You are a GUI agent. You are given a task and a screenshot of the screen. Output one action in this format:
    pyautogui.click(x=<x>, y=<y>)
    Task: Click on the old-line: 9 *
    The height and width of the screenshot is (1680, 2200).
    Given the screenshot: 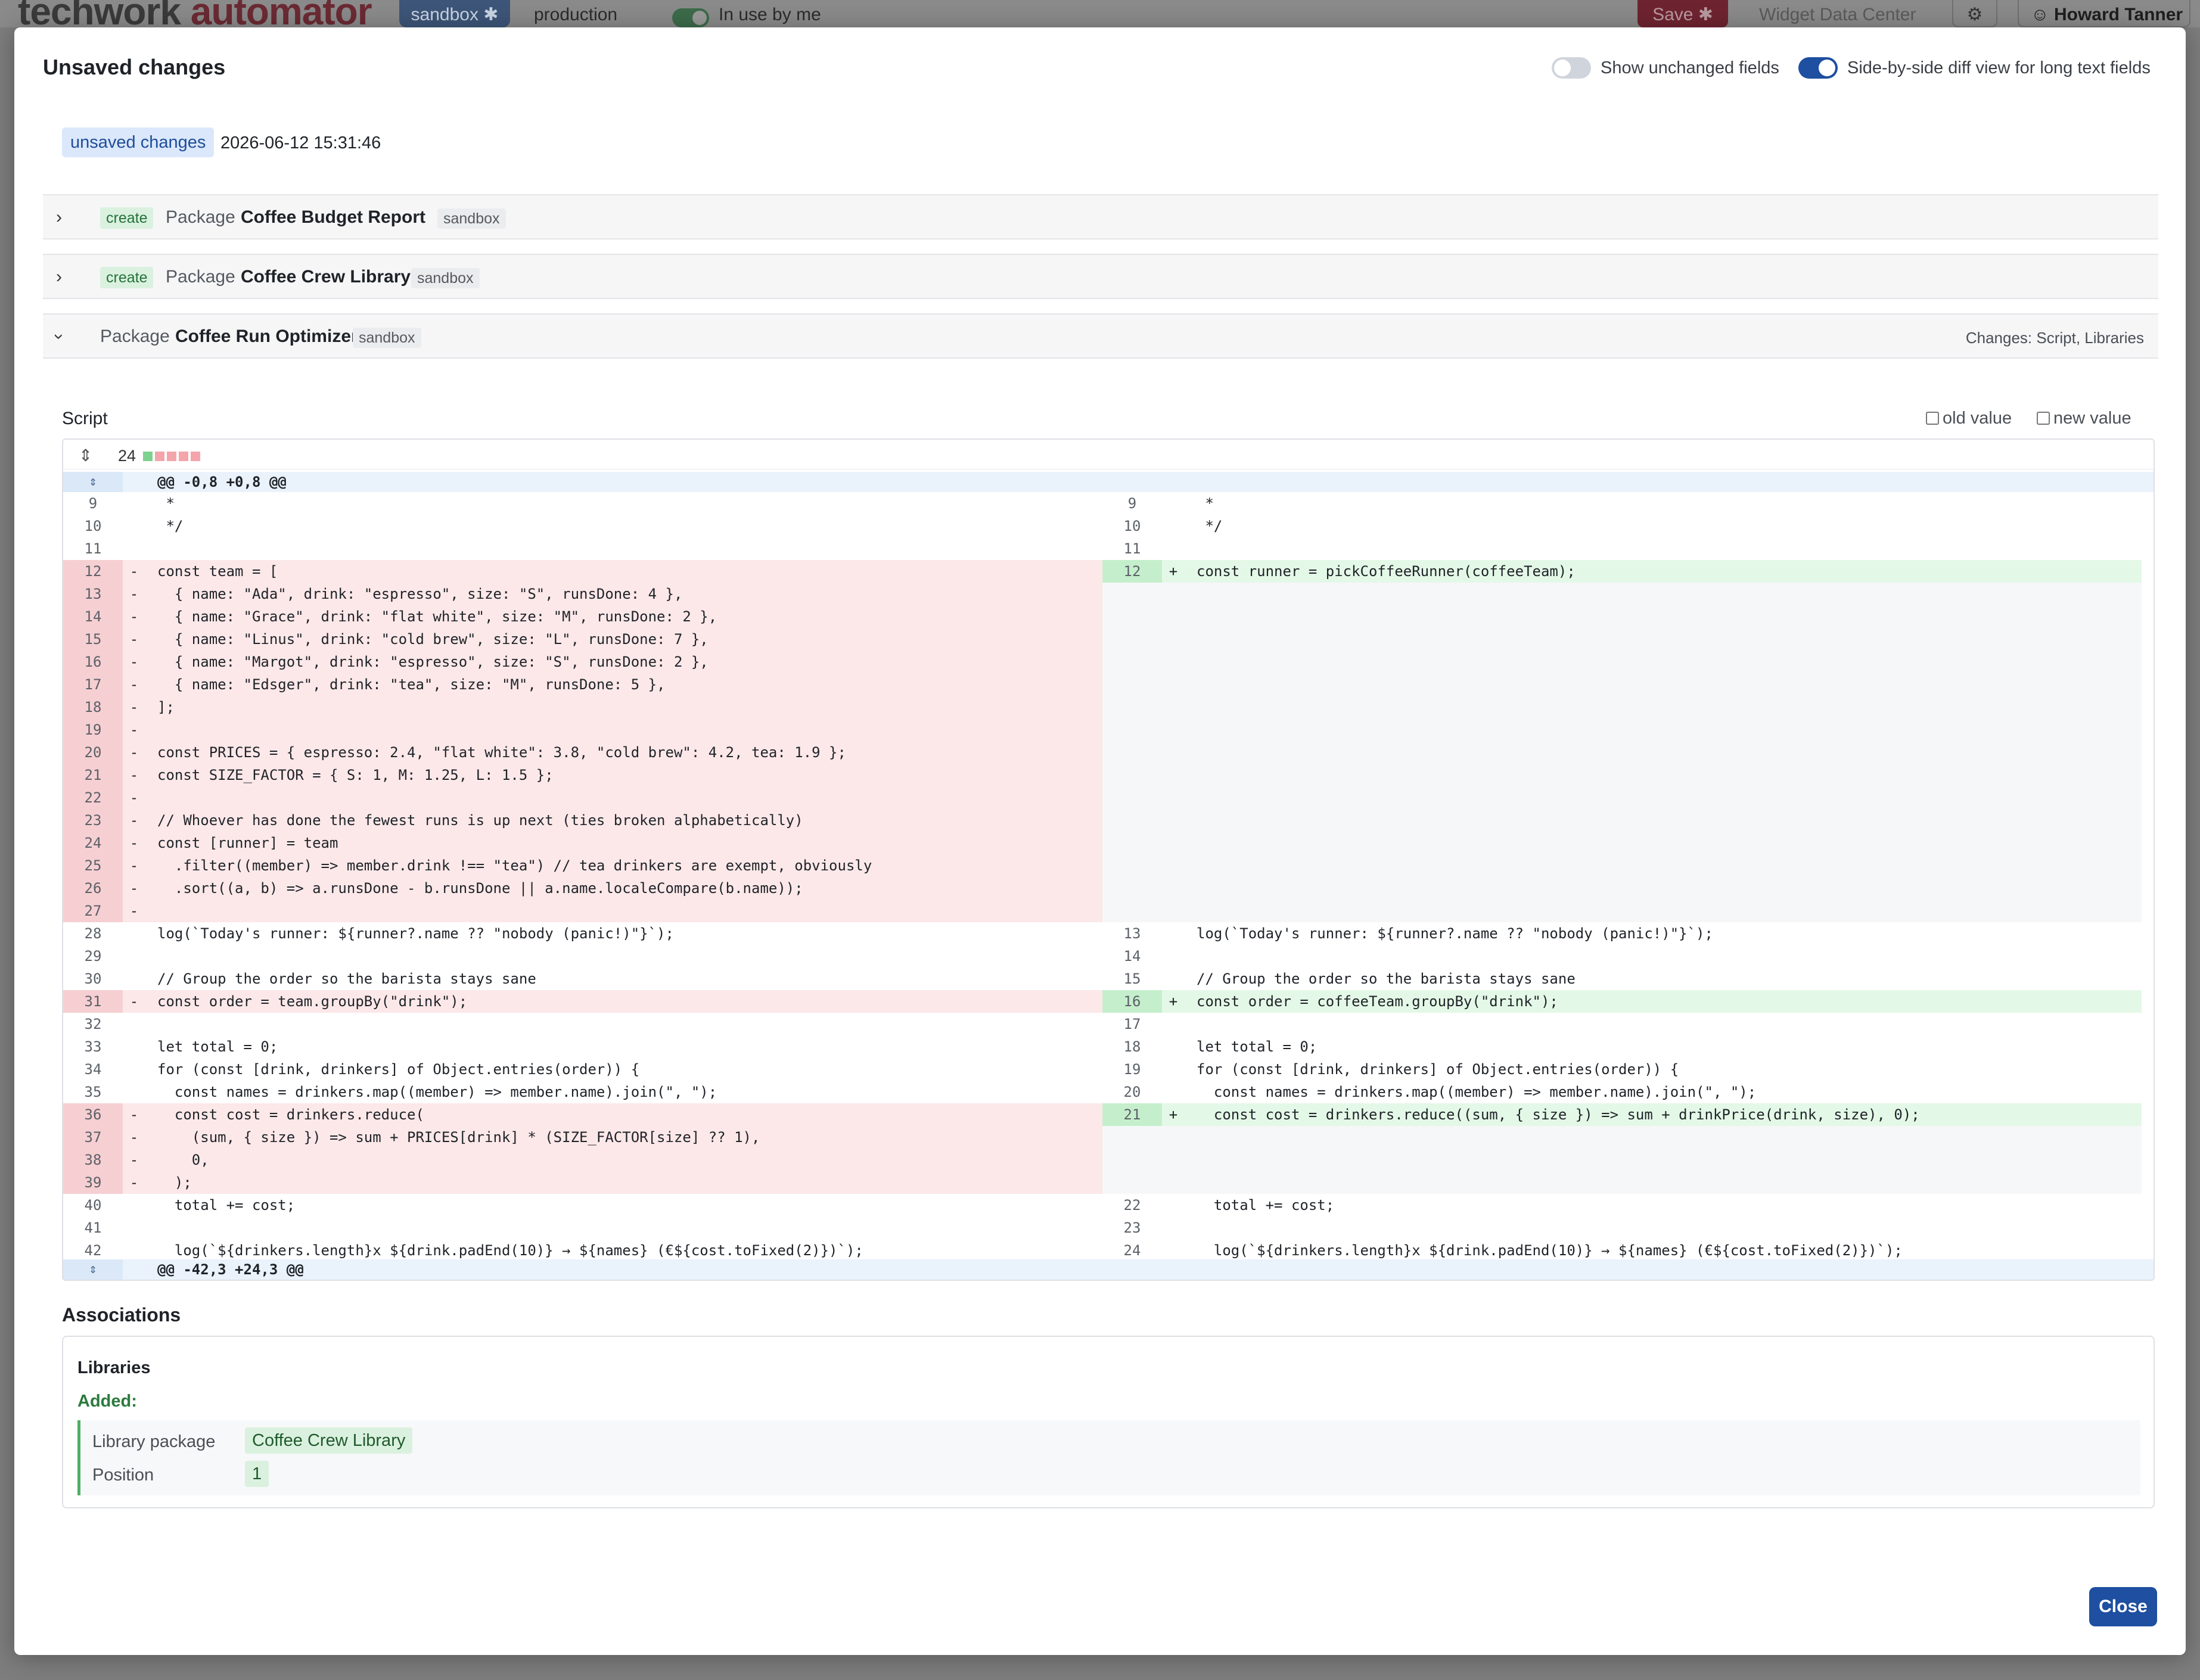 What is the action you would take?
    pyautogui.click(x=583, y=503)
    